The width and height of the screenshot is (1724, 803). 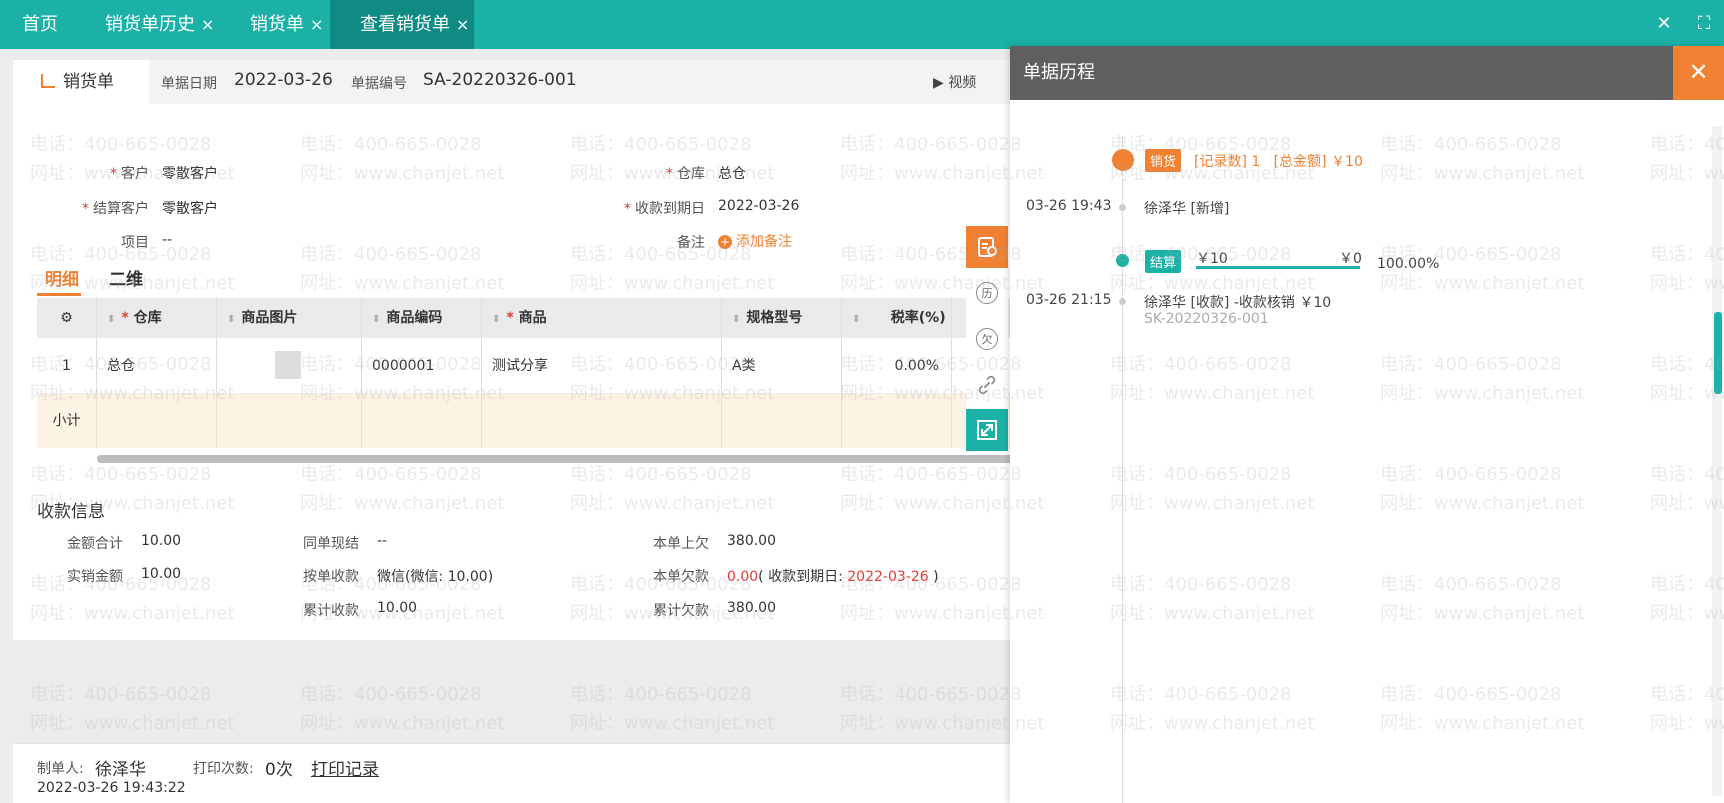 I want to click on col-warehouse: ⬍ * 仓库, so click(x=157, y=318).